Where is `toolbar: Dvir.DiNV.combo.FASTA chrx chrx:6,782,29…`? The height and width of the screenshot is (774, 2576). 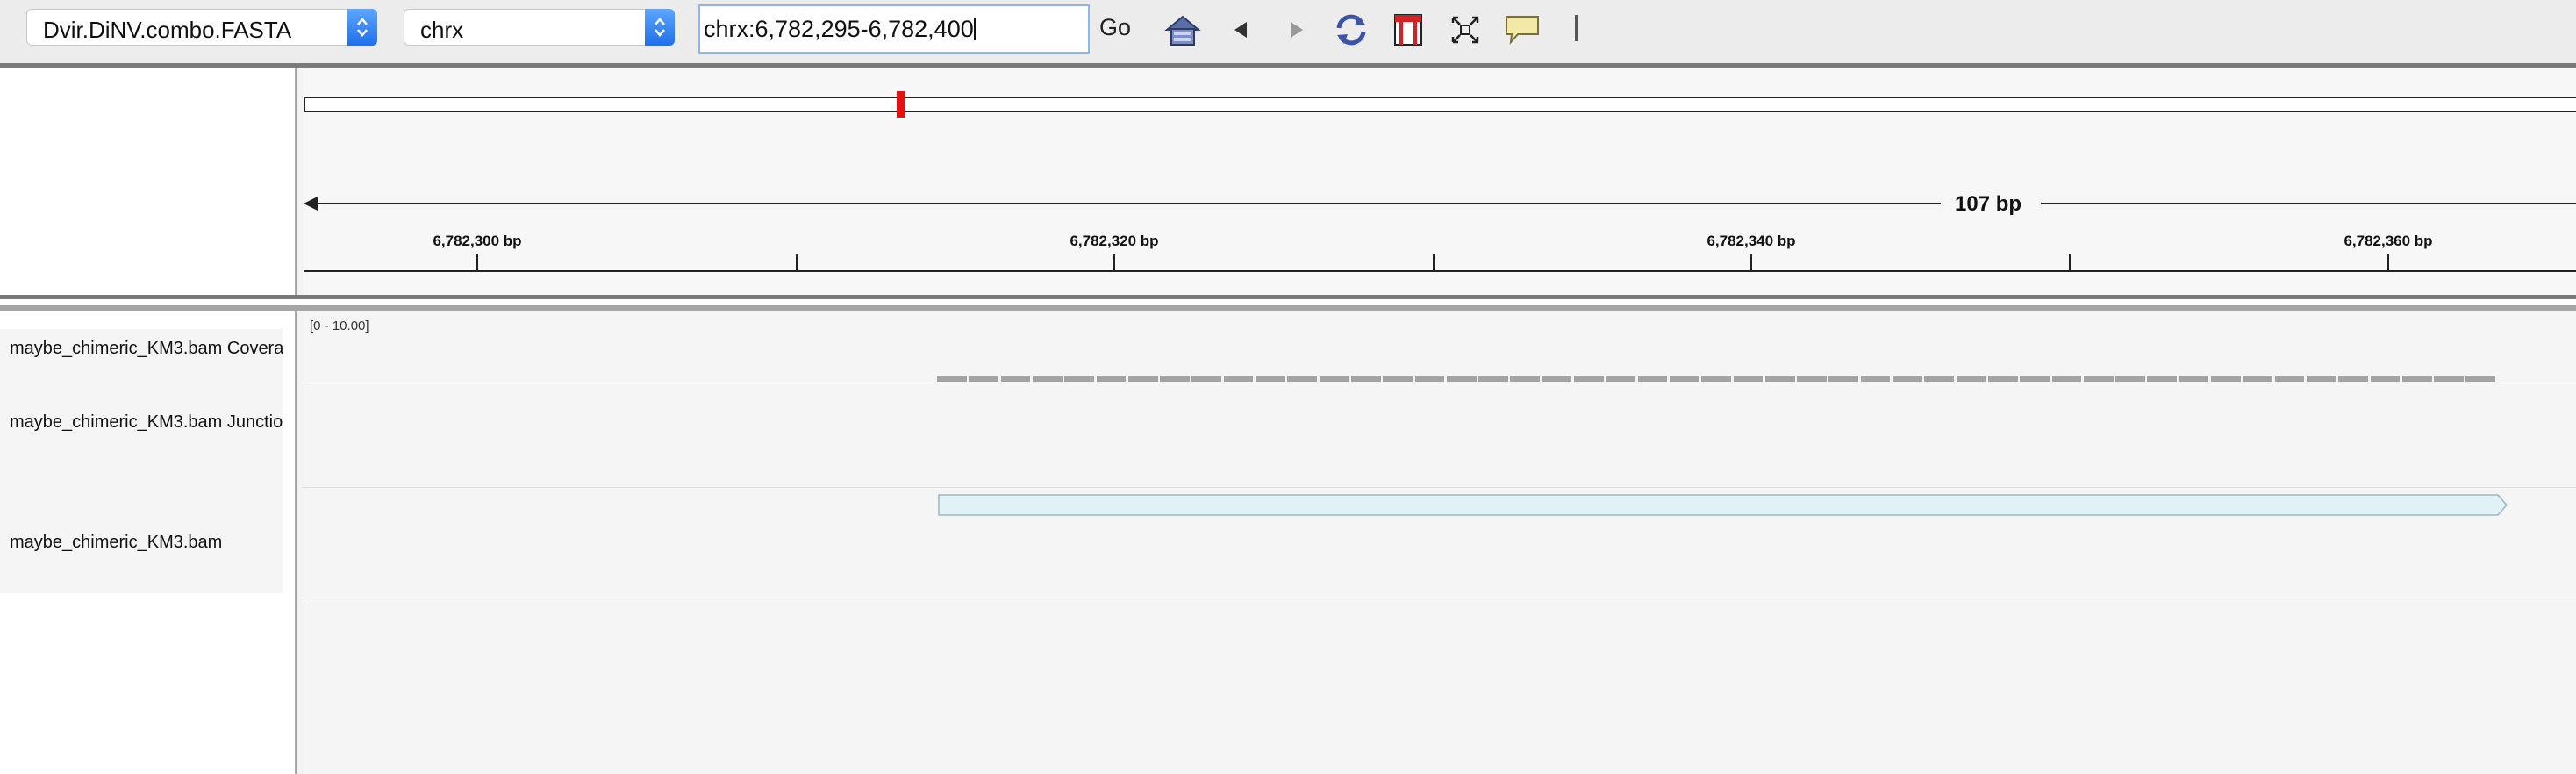 toolbar: Dvir.DiNV.combo.FASTA chrx chrx:6,782,29… is located at coordinates (1288, 31).